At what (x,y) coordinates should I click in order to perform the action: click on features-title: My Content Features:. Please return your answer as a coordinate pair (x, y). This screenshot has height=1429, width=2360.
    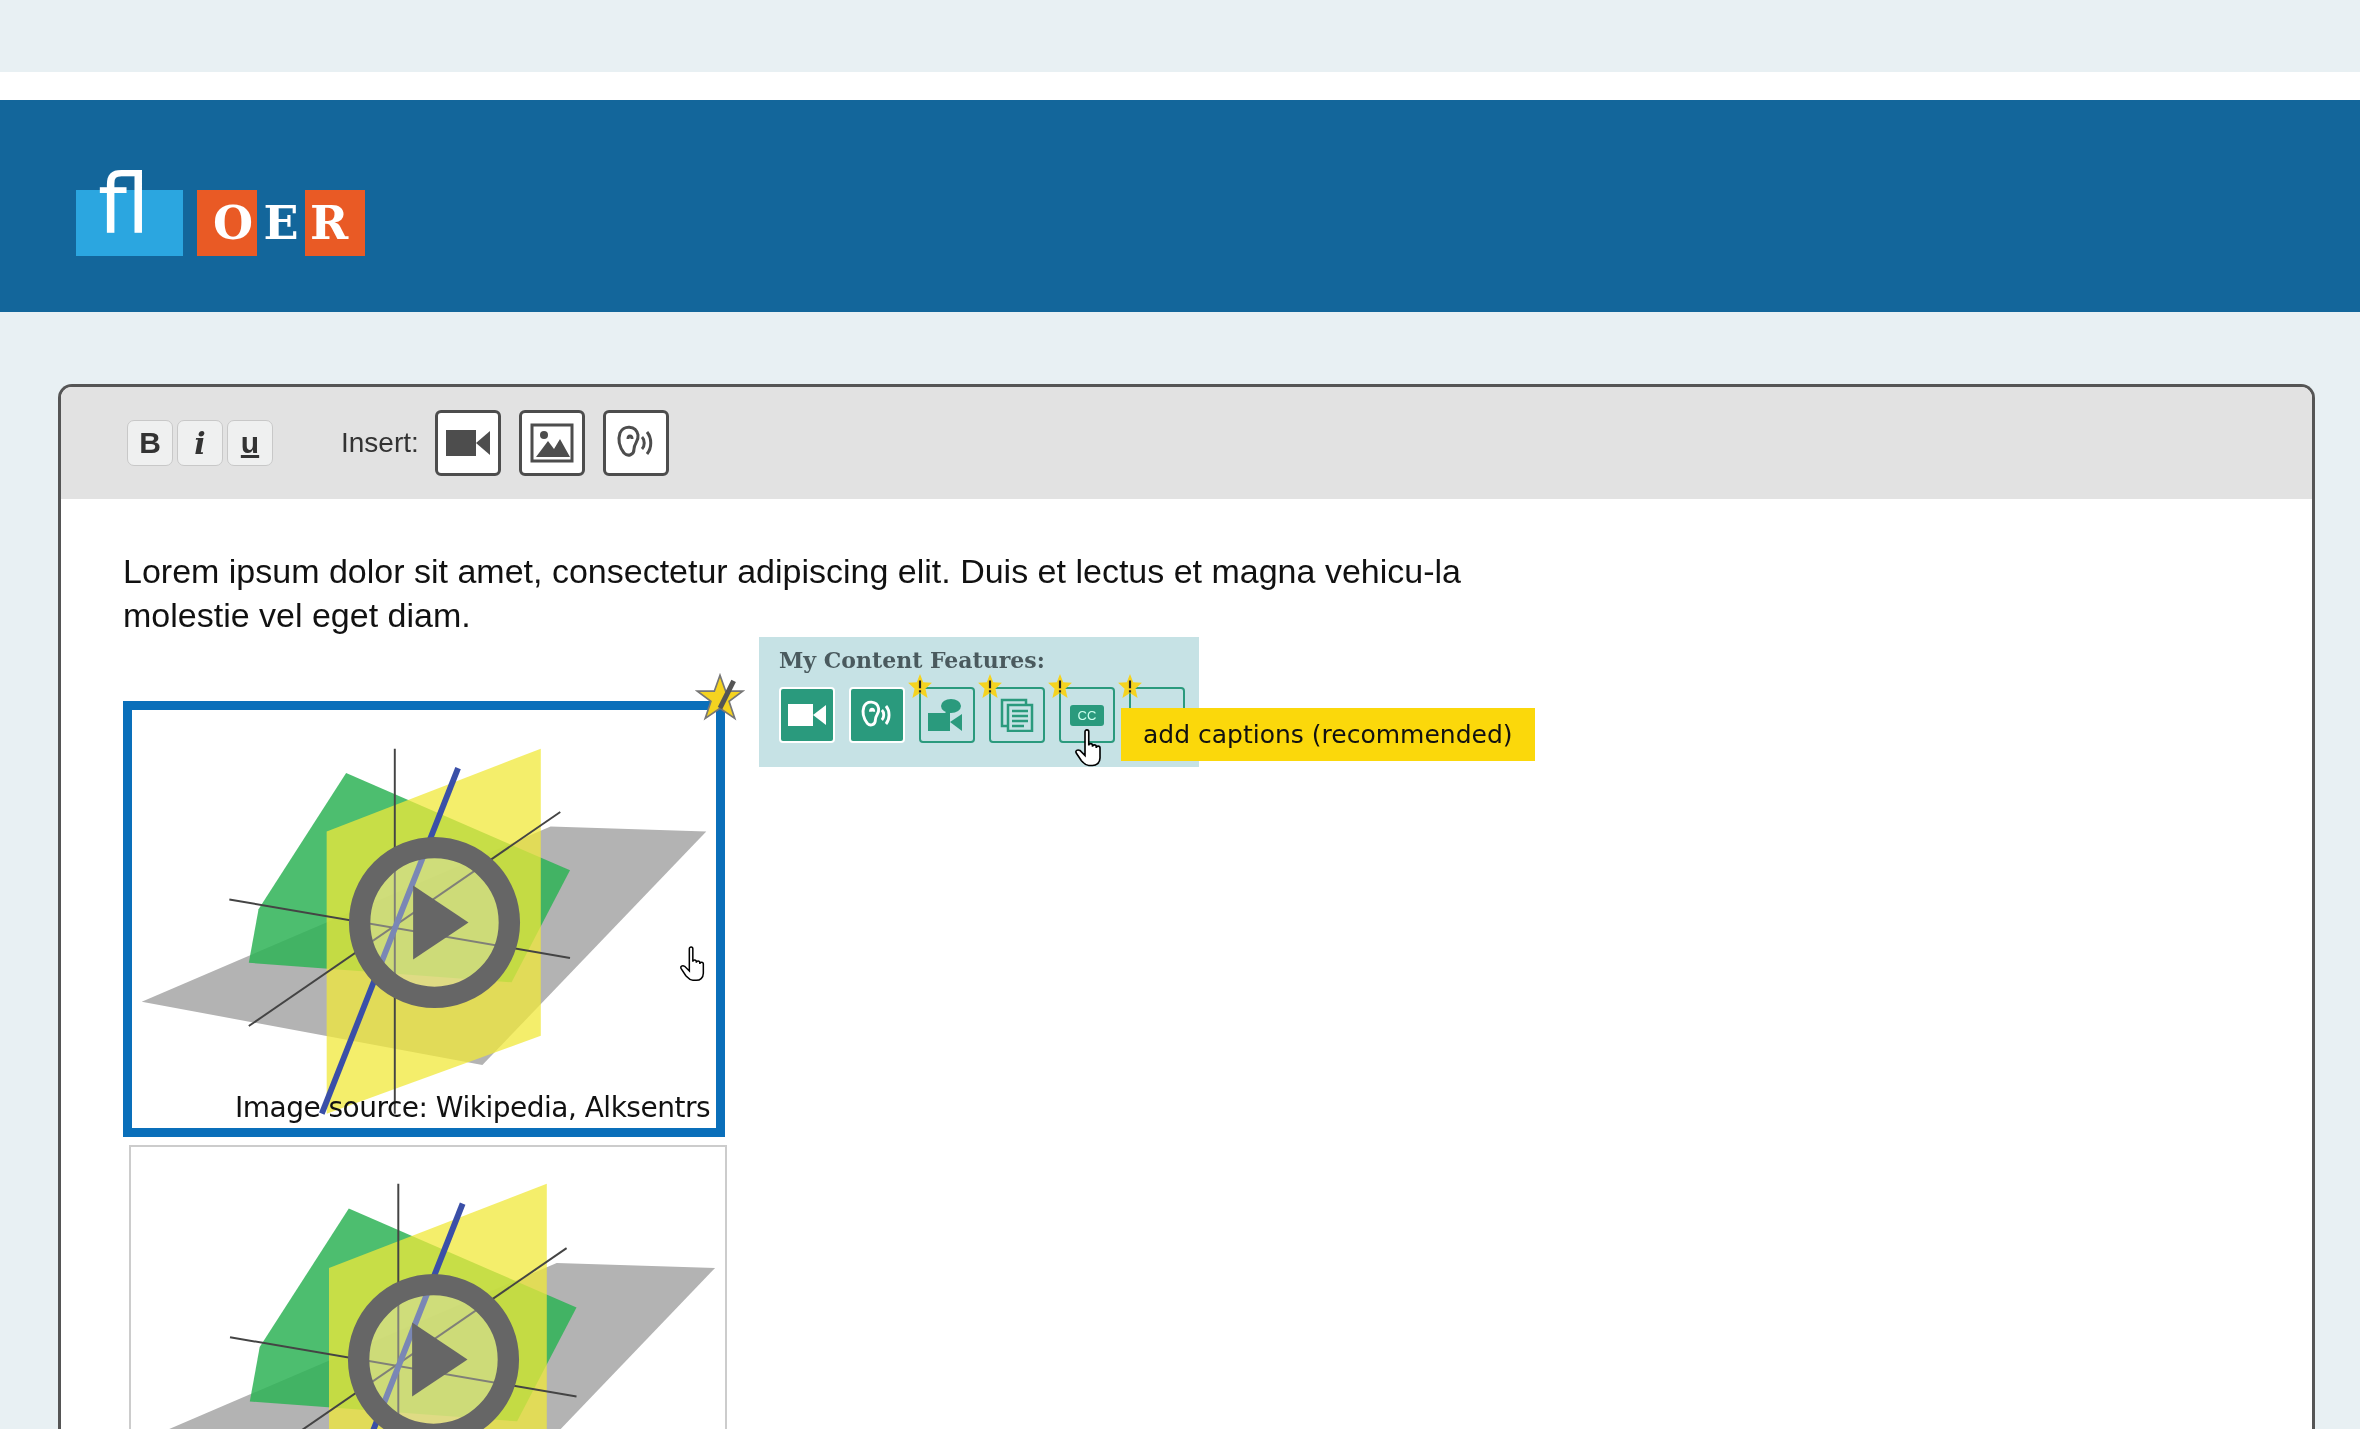
    Looking at the image, I should click on (912, 660).